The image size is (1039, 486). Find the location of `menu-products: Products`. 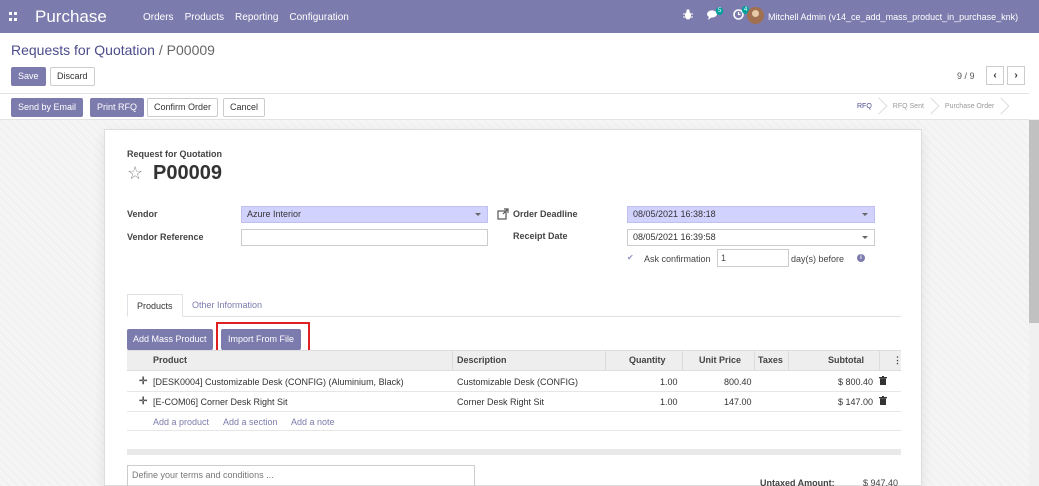

menu-products: Products is located at coordinates (204, 17).